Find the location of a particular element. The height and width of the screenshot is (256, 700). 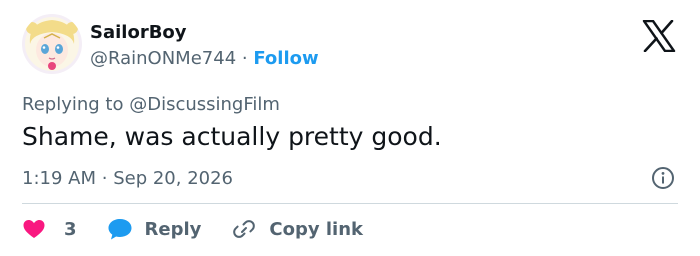

tweet-date: Sep 20, 2026 is located at coordinates (173, 178).